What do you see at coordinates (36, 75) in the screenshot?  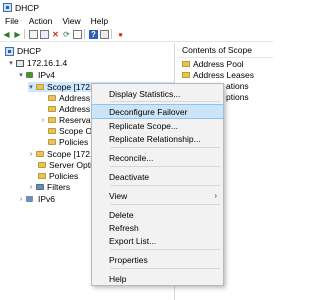 I see `tree-node-ipv4: ▾ IPv4` at bounding box center [36, 75].